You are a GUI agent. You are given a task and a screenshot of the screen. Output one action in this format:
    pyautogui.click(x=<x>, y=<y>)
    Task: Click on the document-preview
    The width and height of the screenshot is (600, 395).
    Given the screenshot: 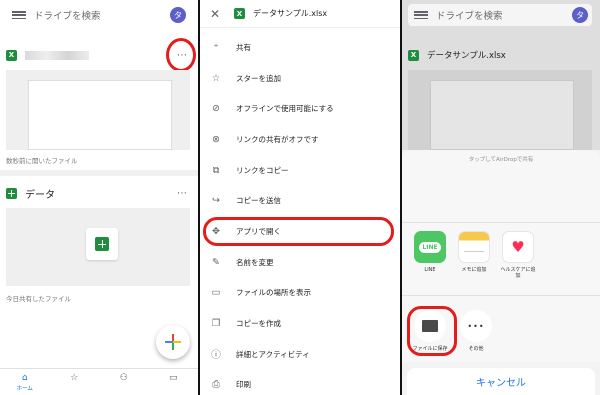 What is the action you would take?
    pyautogui.click(x=100, y=115)
    